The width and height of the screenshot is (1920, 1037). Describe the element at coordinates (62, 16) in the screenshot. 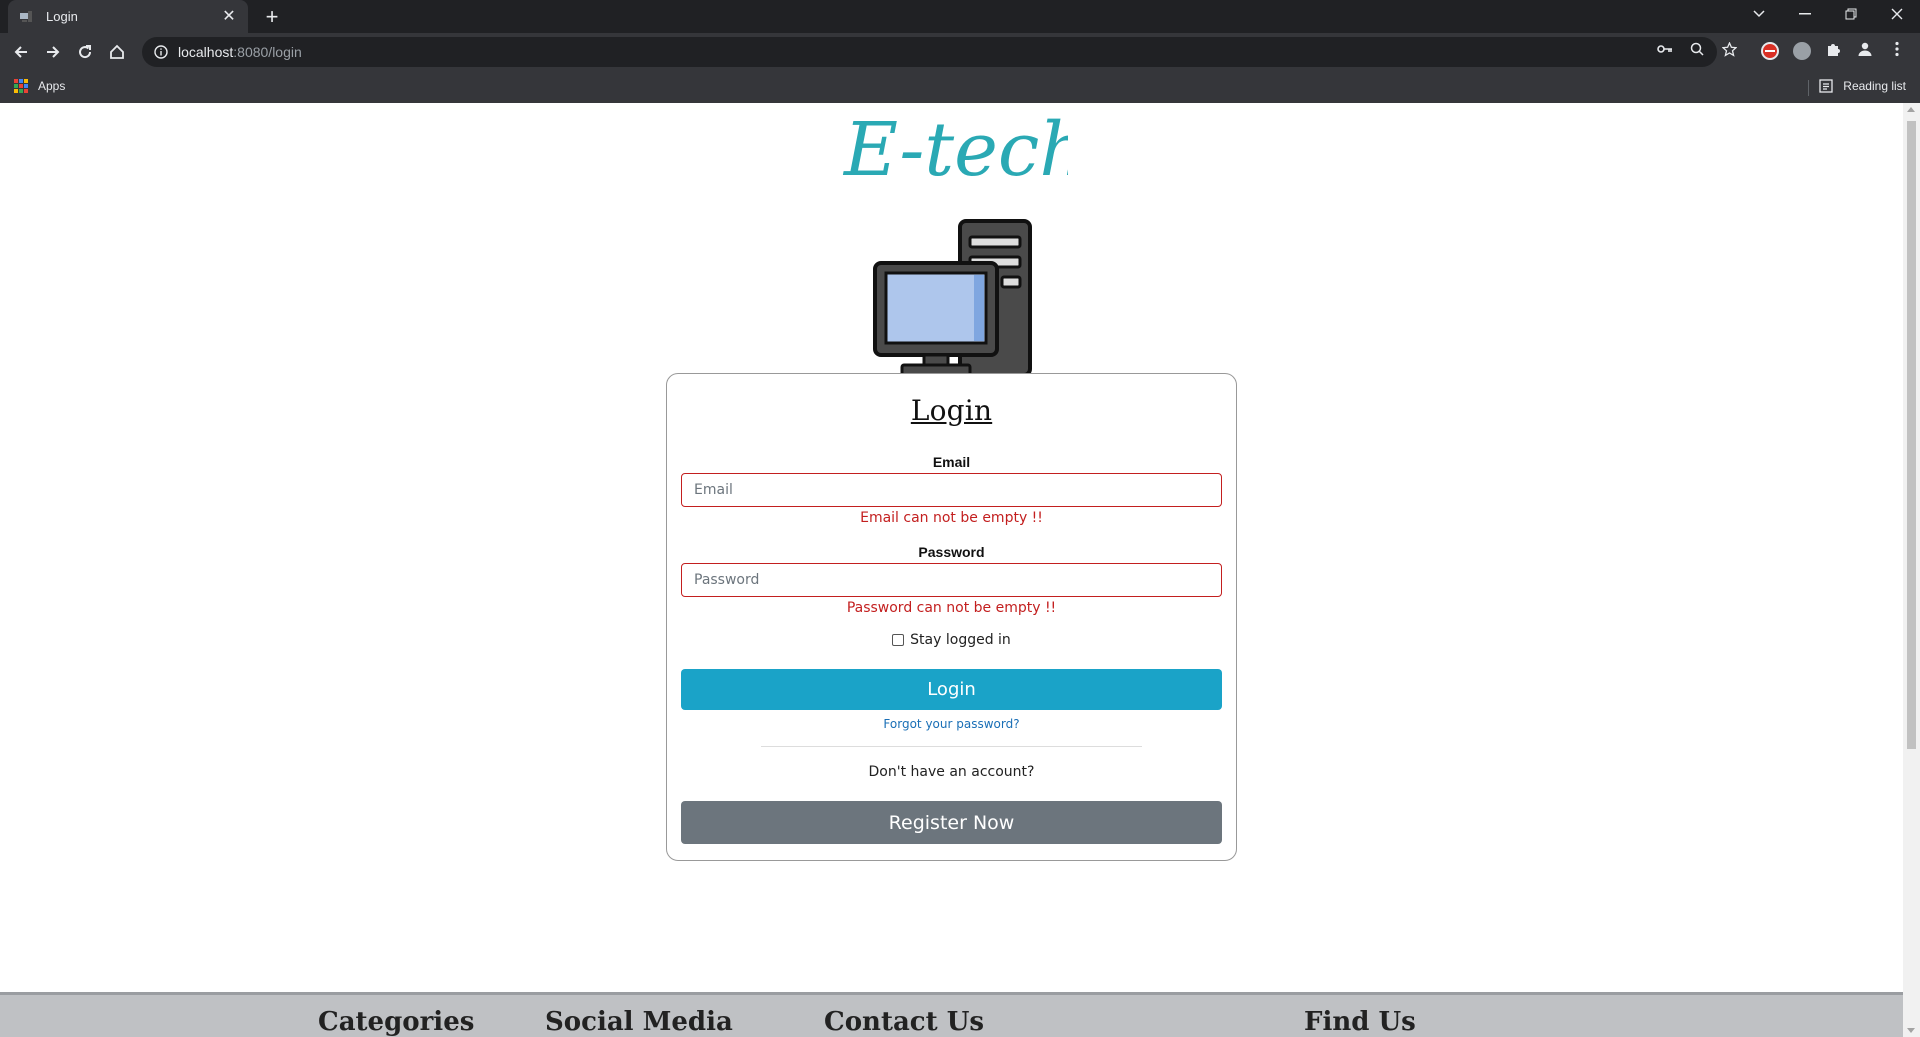

I see `tab-title: Login` at that location.